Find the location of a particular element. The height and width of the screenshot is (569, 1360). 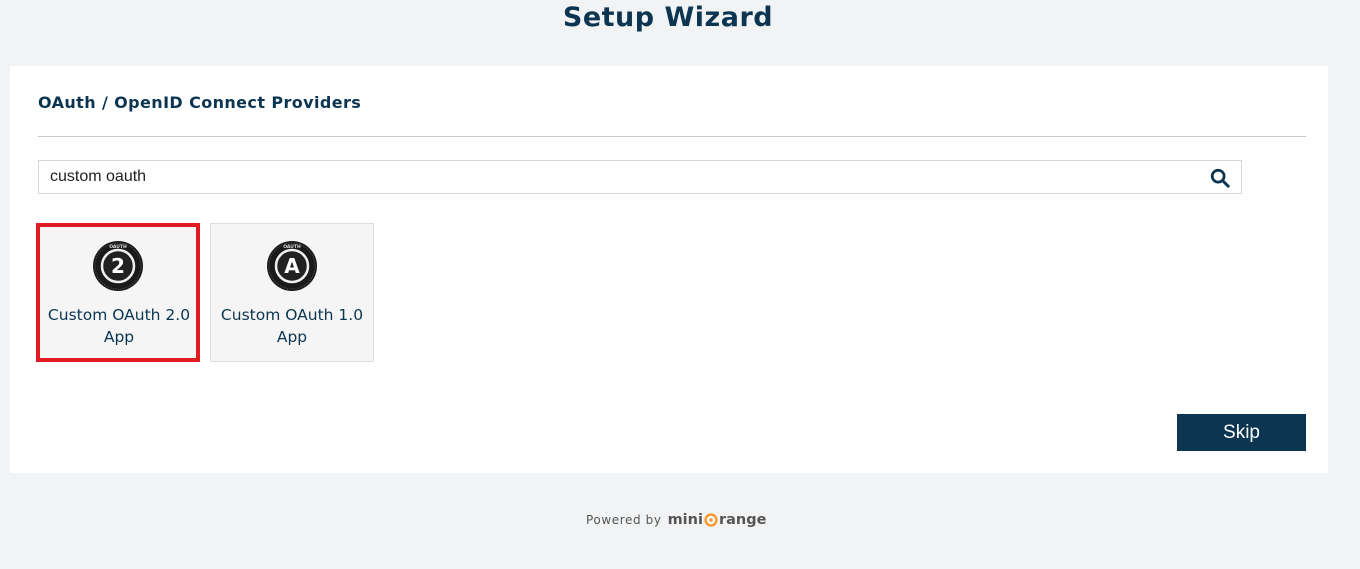

search-box is located at coordinates (640, 177).